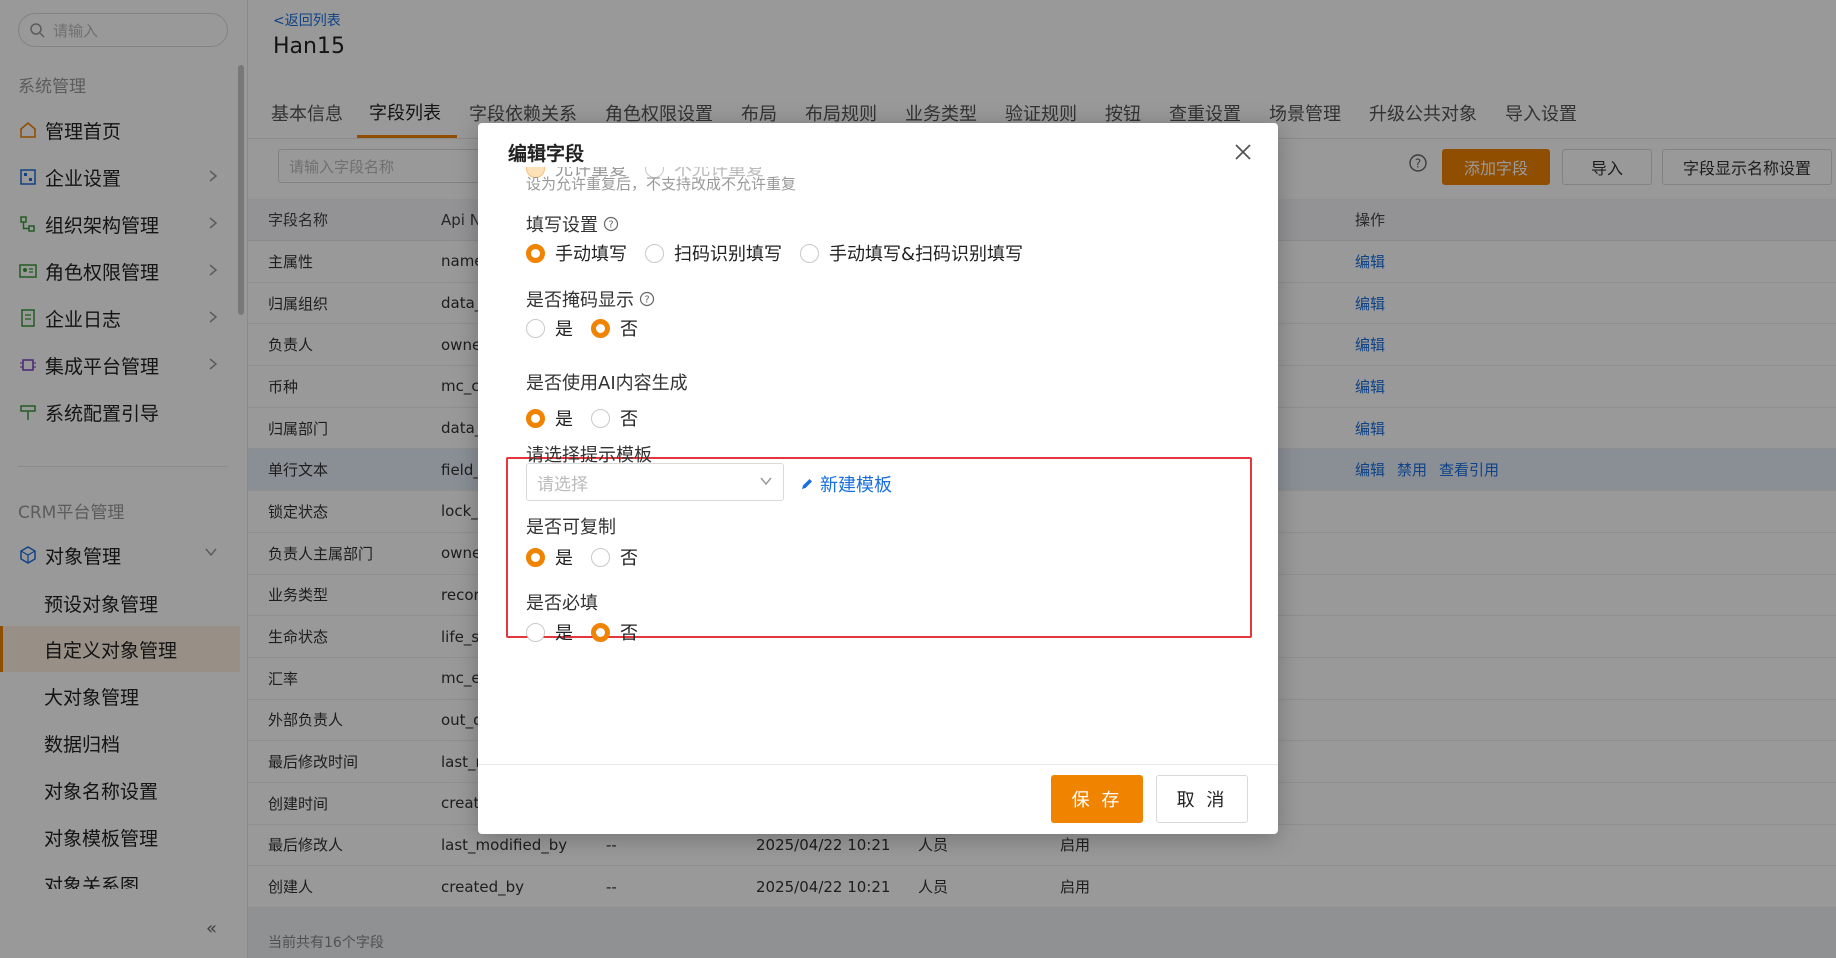 The width and height of the screenshot is (1836, 958). I want to click on fill-manual-scan-radio: 手动填写&扫码识别填写, so click(911, 253).